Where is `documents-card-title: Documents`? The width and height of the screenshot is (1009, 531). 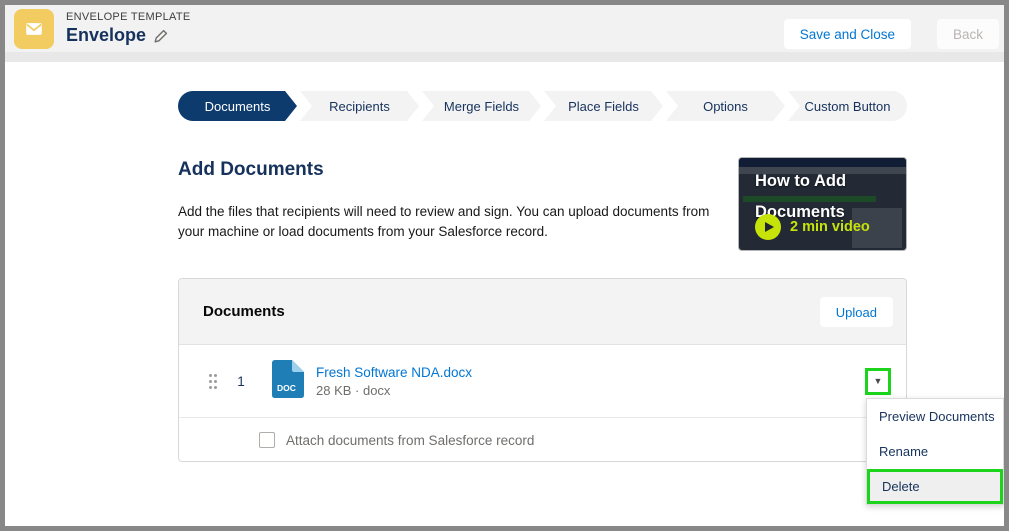
documents-card-title: Documents is located at coordinates (244, 311).